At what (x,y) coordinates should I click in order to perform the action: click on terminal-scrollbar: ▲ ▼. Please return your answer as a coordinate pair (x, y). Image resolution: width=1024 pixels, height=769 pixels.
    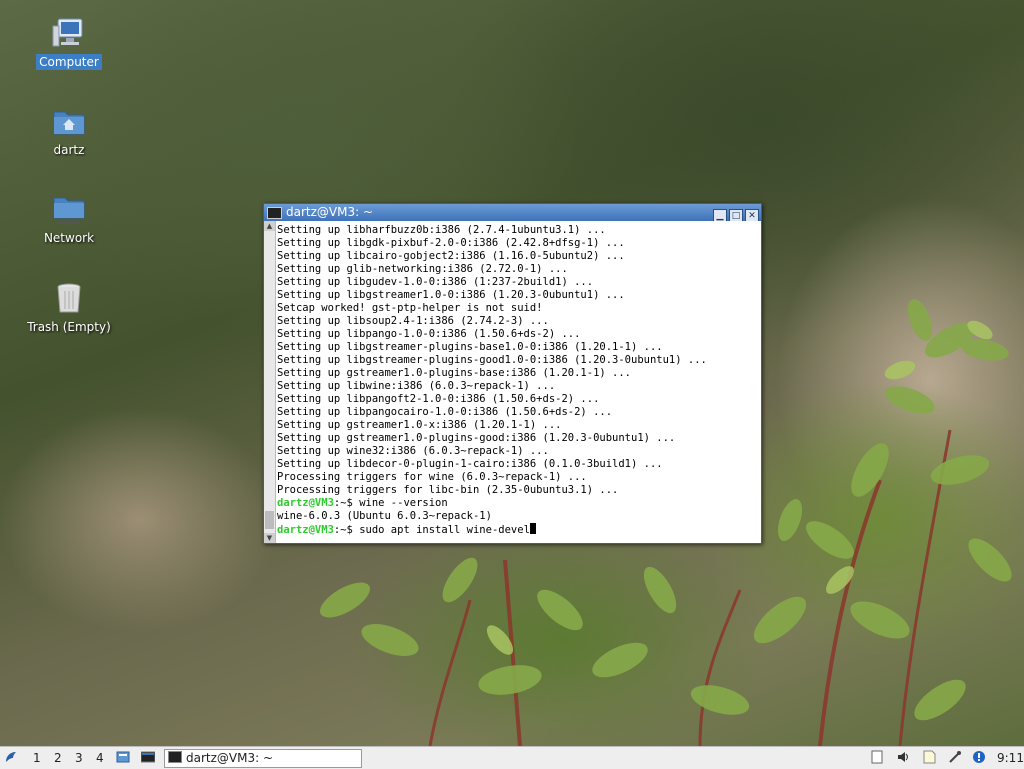
    Looking at the image, I should click on (270, 382).